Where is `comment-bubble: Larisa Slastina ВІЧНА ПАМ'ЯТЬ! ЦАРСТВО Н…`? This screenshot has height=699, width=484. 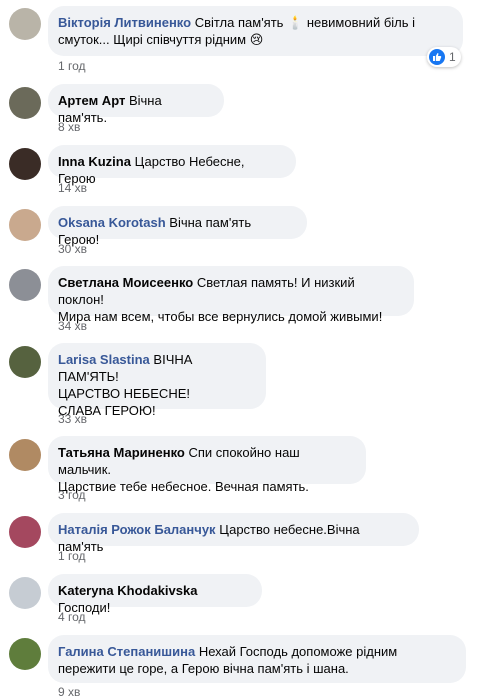
comment-bubble: Larisa Slastina ВІЧНА ПАМ'ЯТЬ! ЦАРСТВО Н… is located at coordinates (157, 380).